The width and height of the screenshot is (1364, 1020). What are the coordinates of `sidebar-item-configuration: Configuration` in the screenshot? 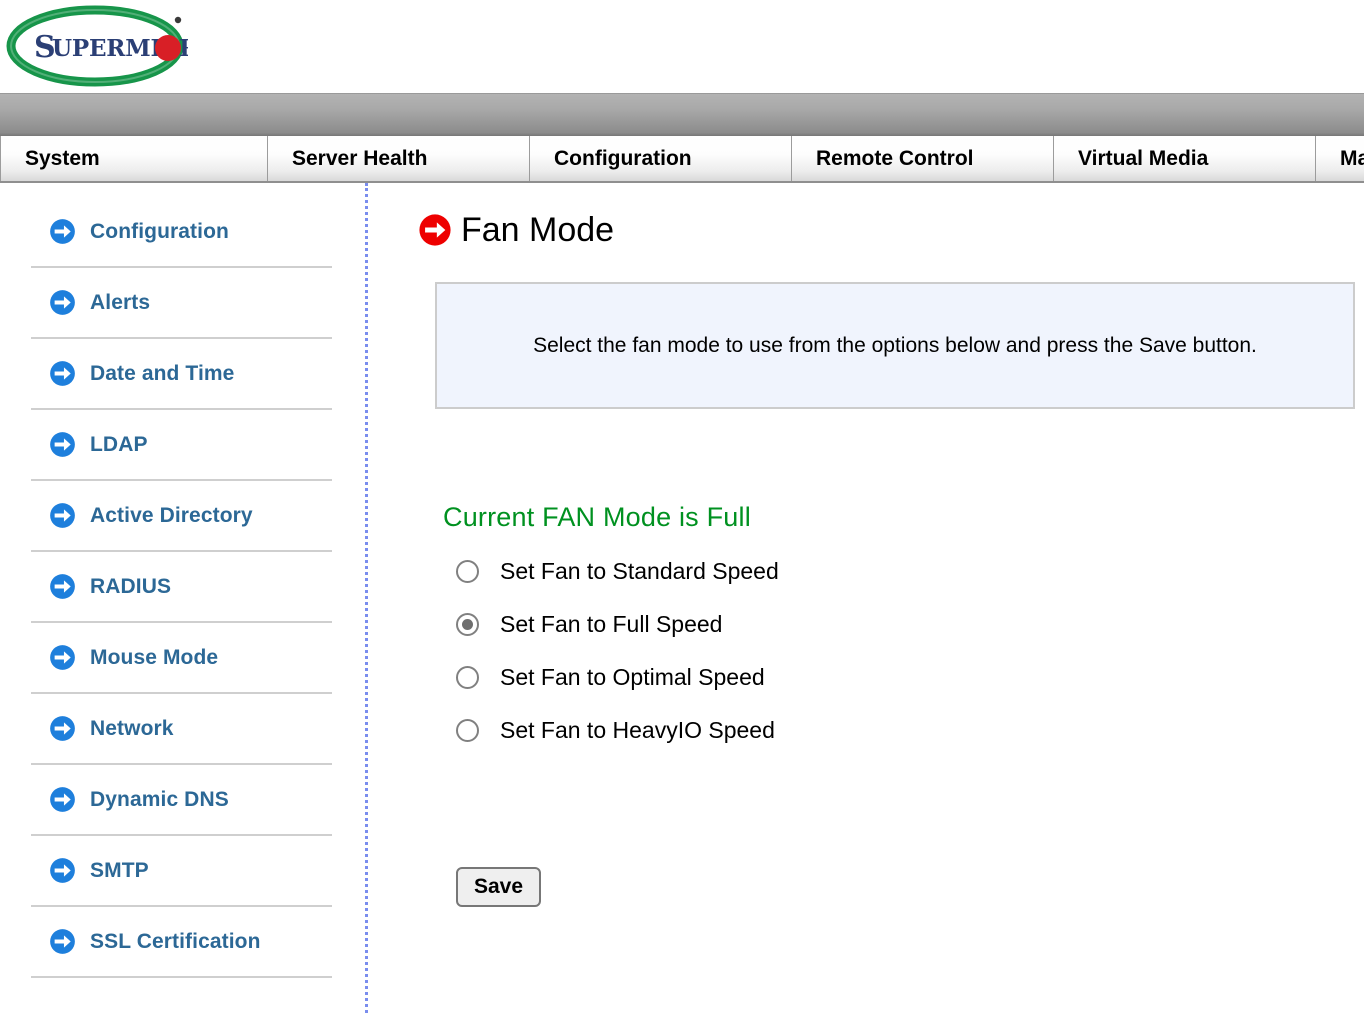 It's located at (181, 232).